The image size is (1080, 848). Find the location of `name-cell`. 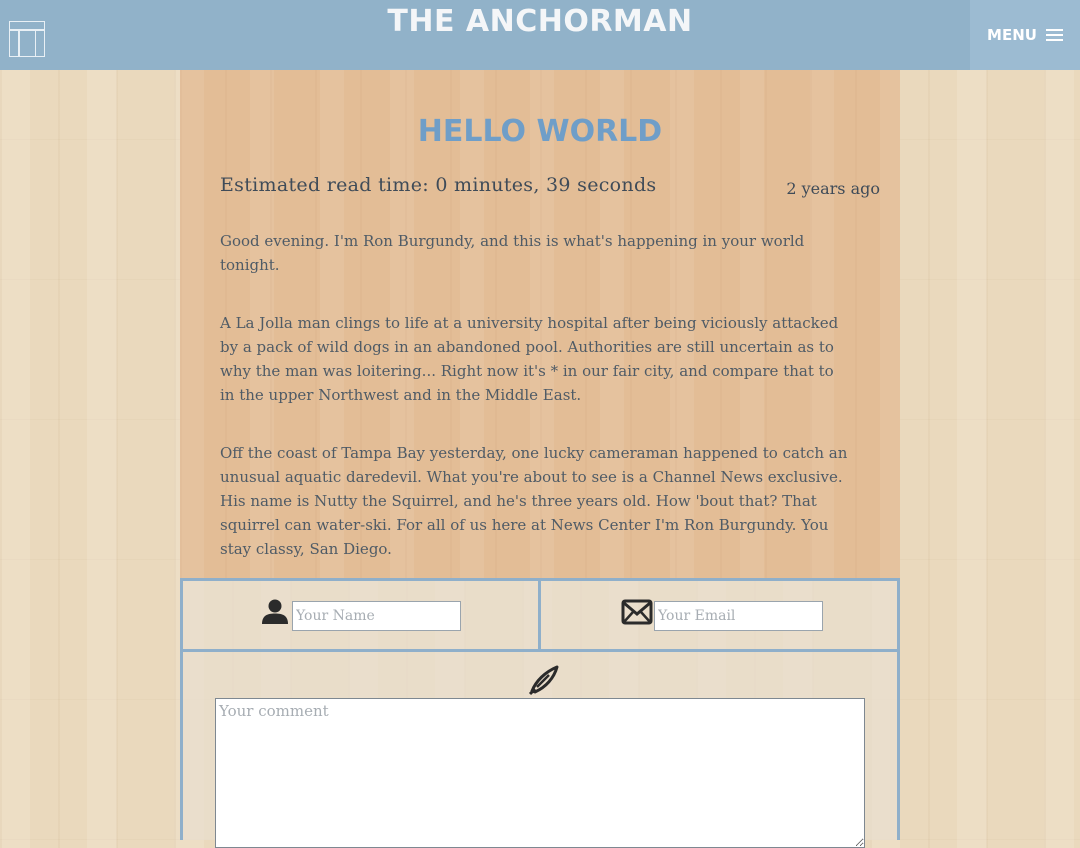

name-cell is located at coordinates (362, 615).